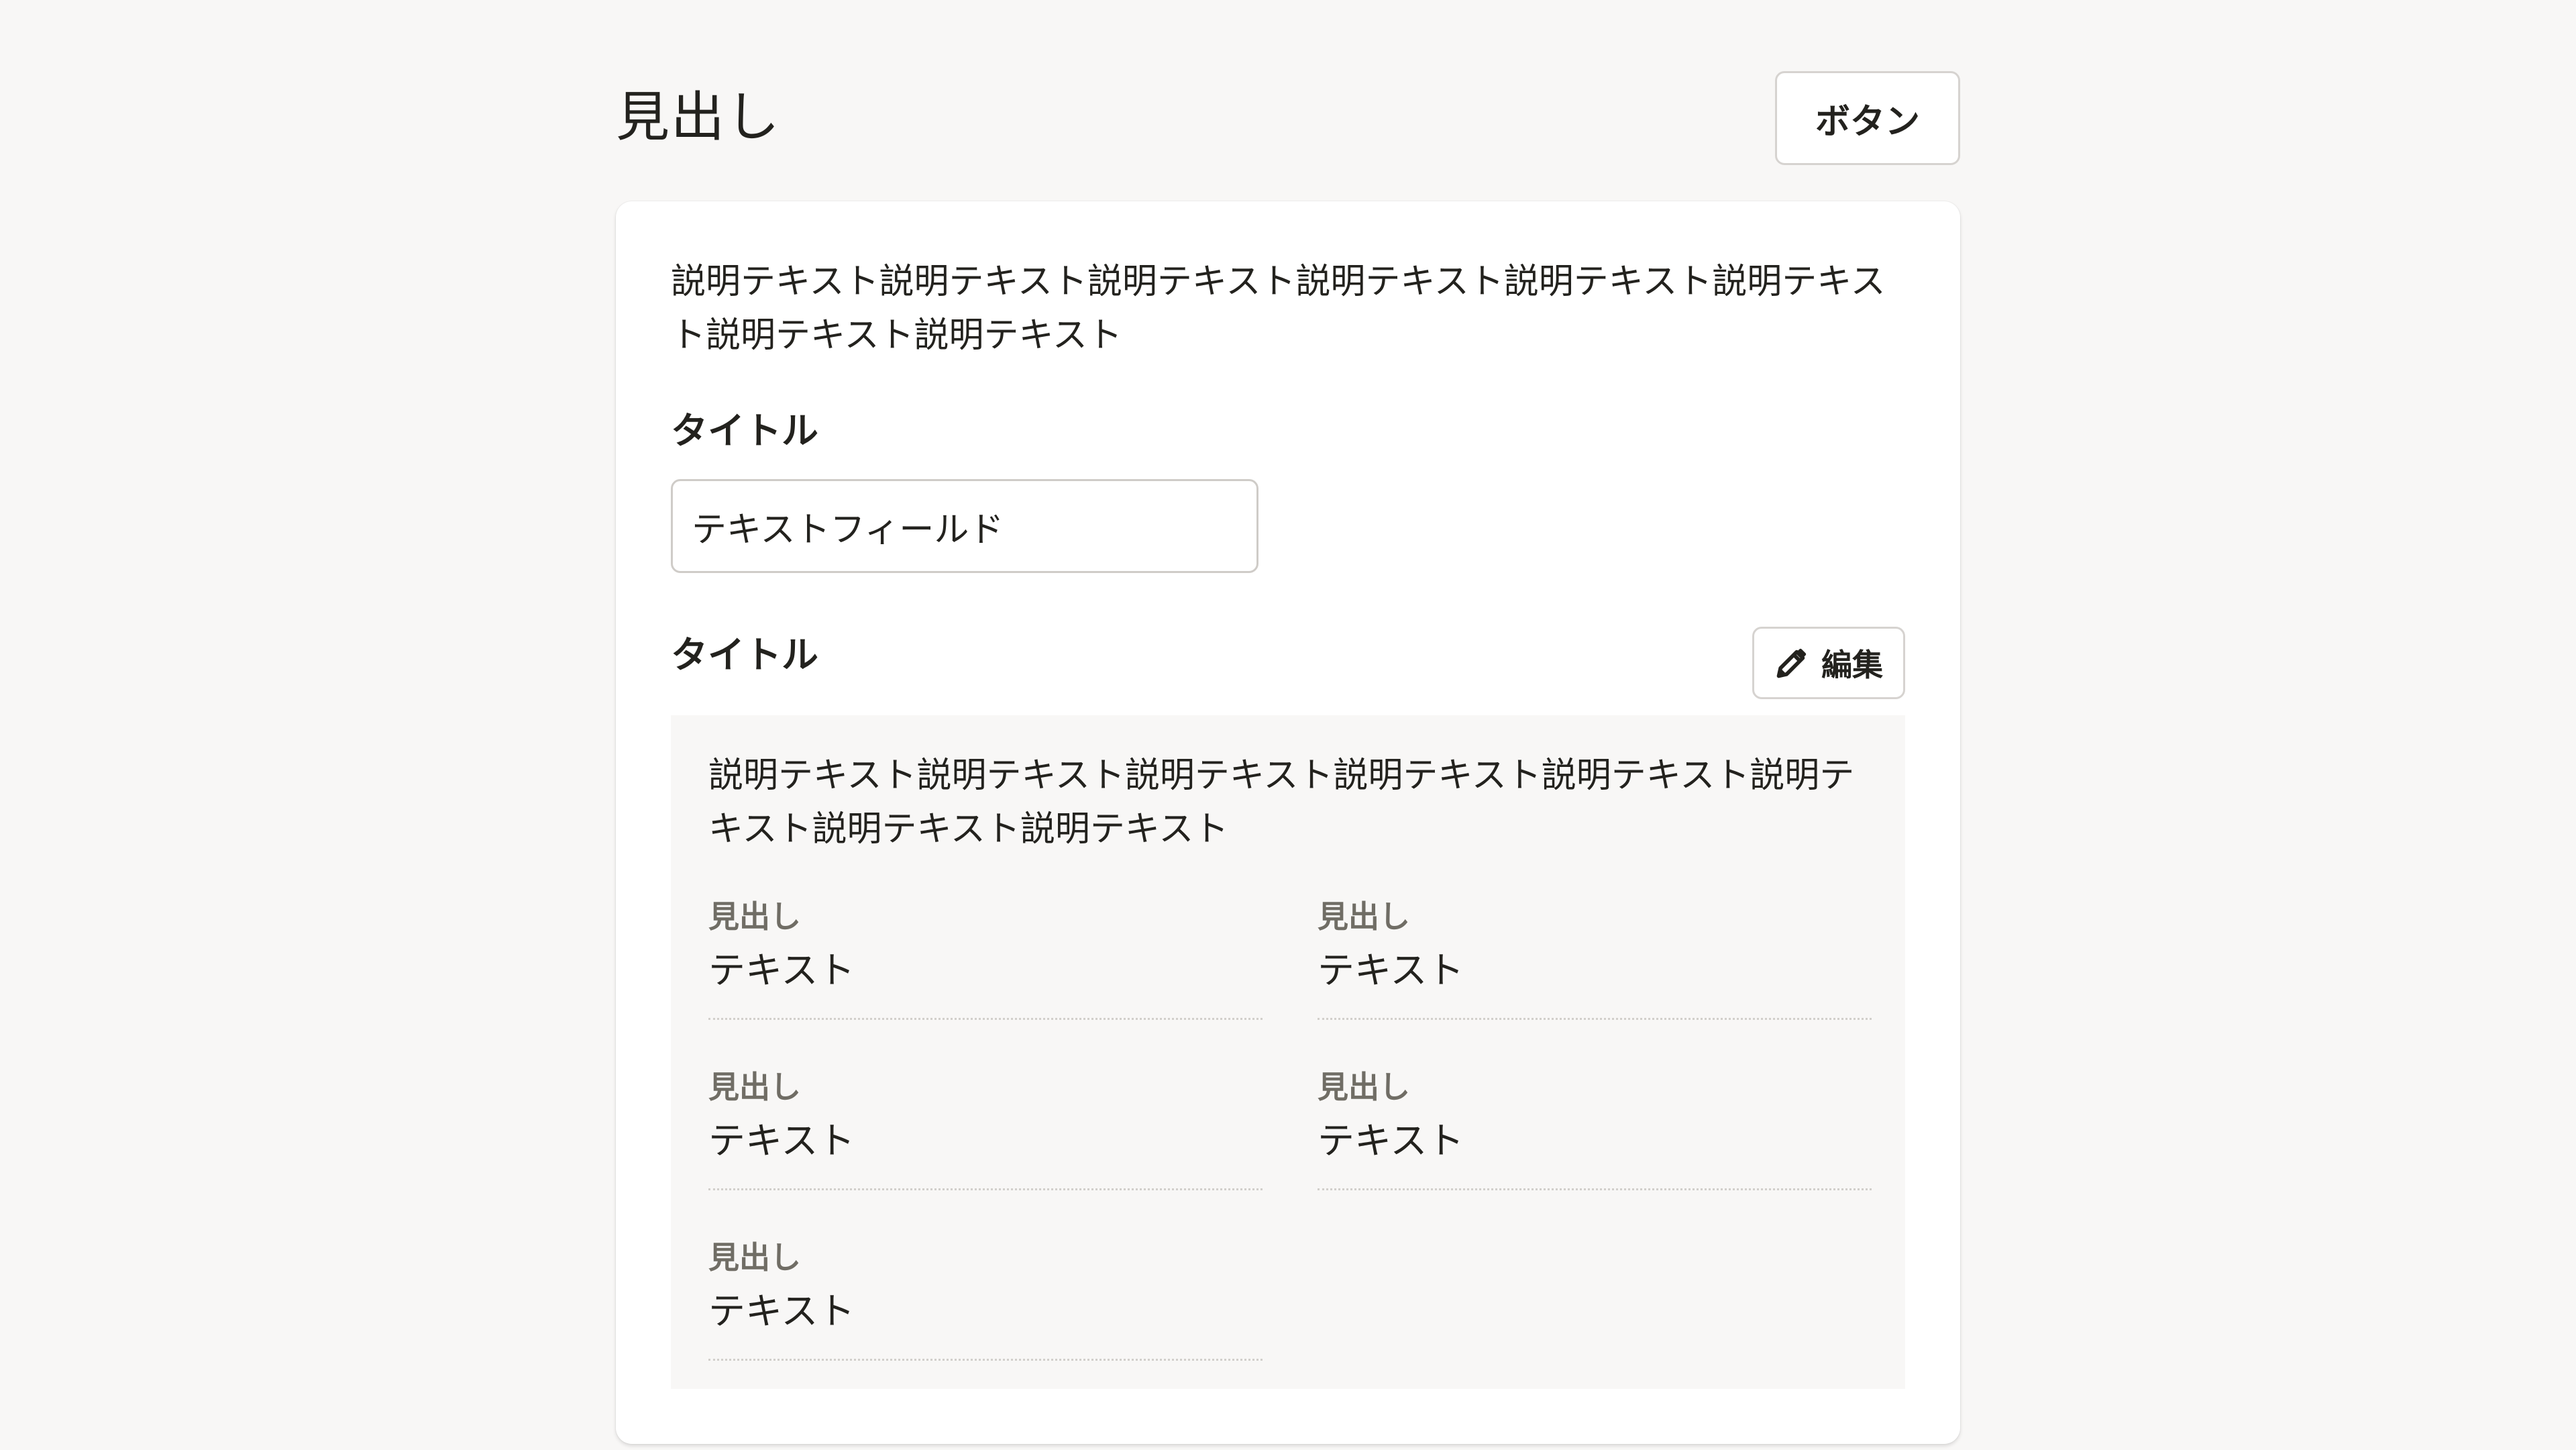 The height and width of the screenshot is (1450, 2576). I want to click on section-title-label: タイトル, so click(745, 654).